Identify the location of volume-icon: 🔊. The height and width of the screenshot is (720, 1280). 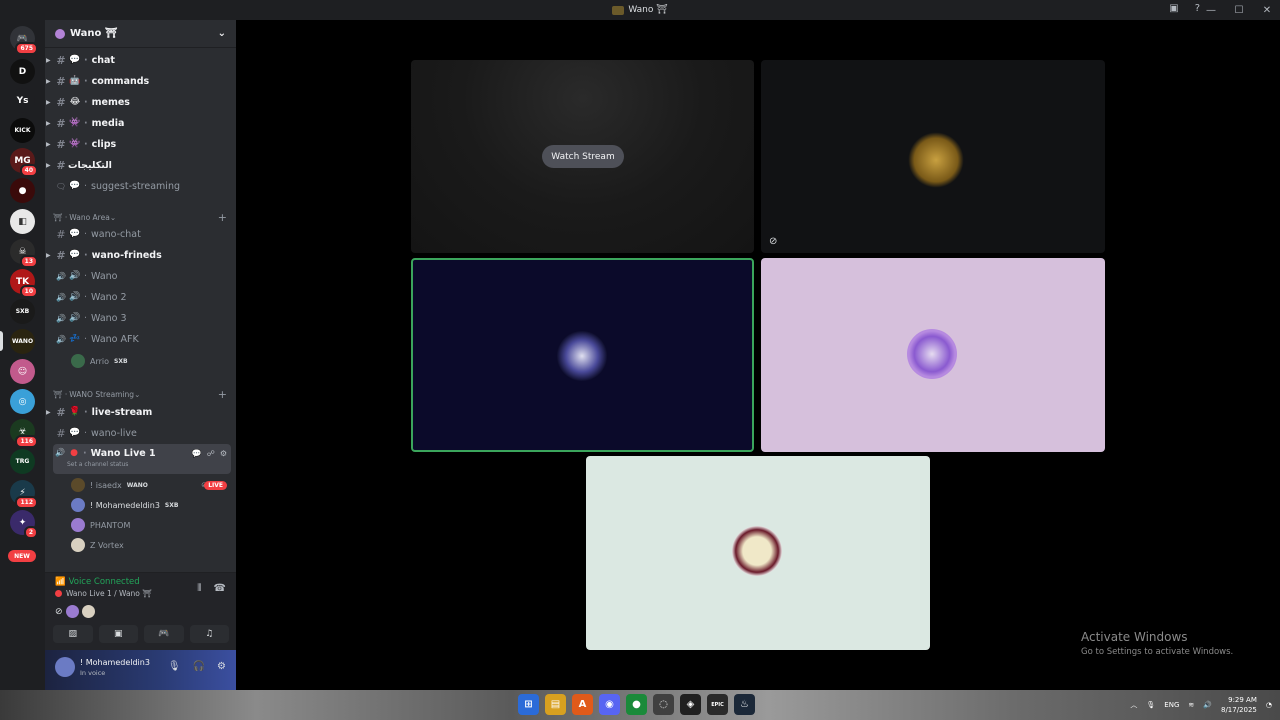
(1207, 705).